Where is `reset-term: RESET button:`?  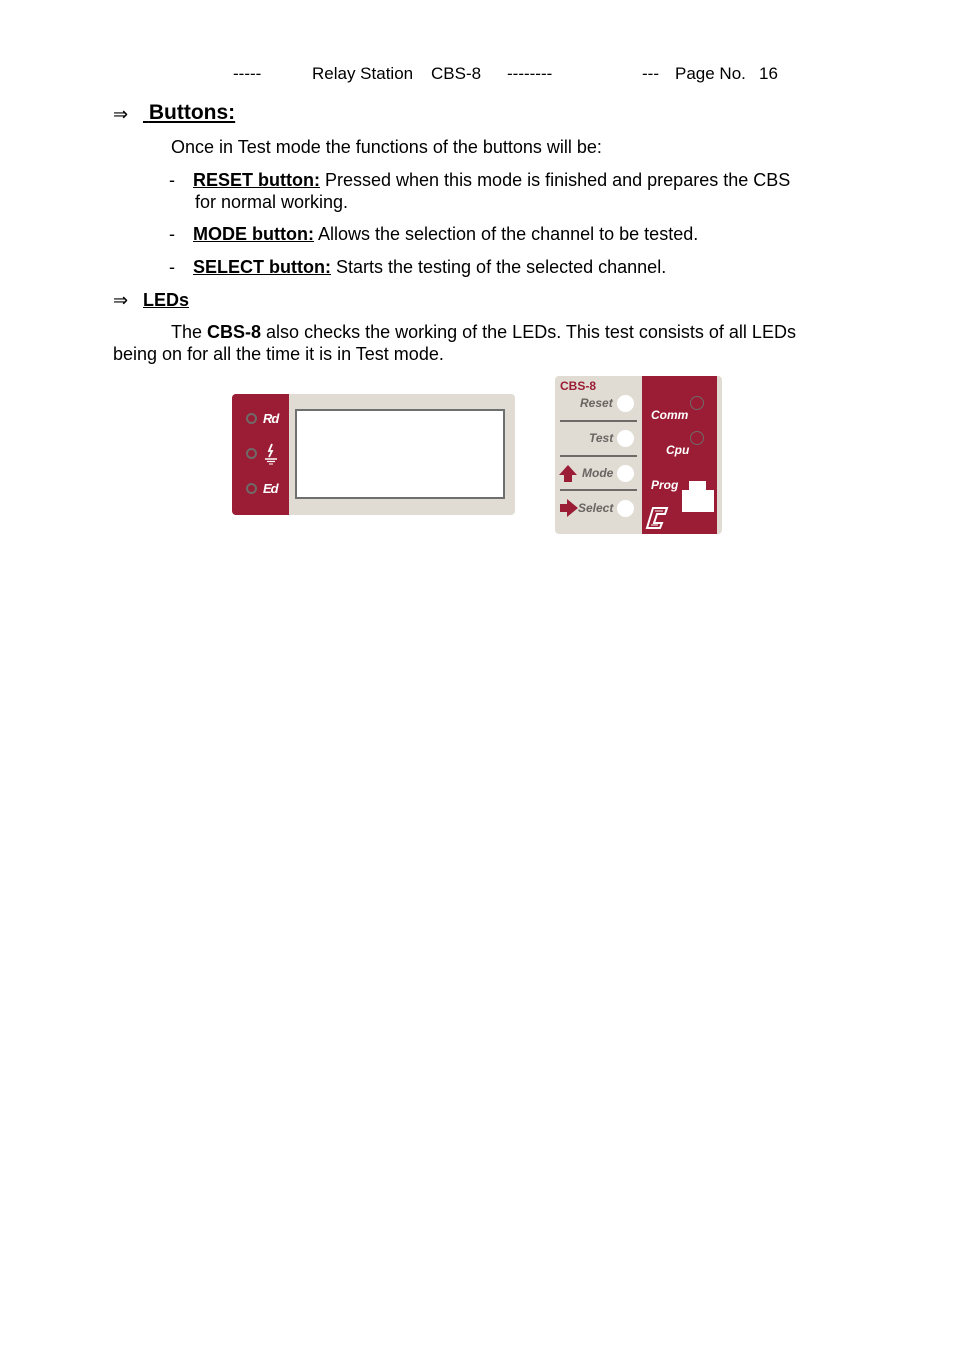
reset-term: RESET button: is located at coordinates (256, 180).